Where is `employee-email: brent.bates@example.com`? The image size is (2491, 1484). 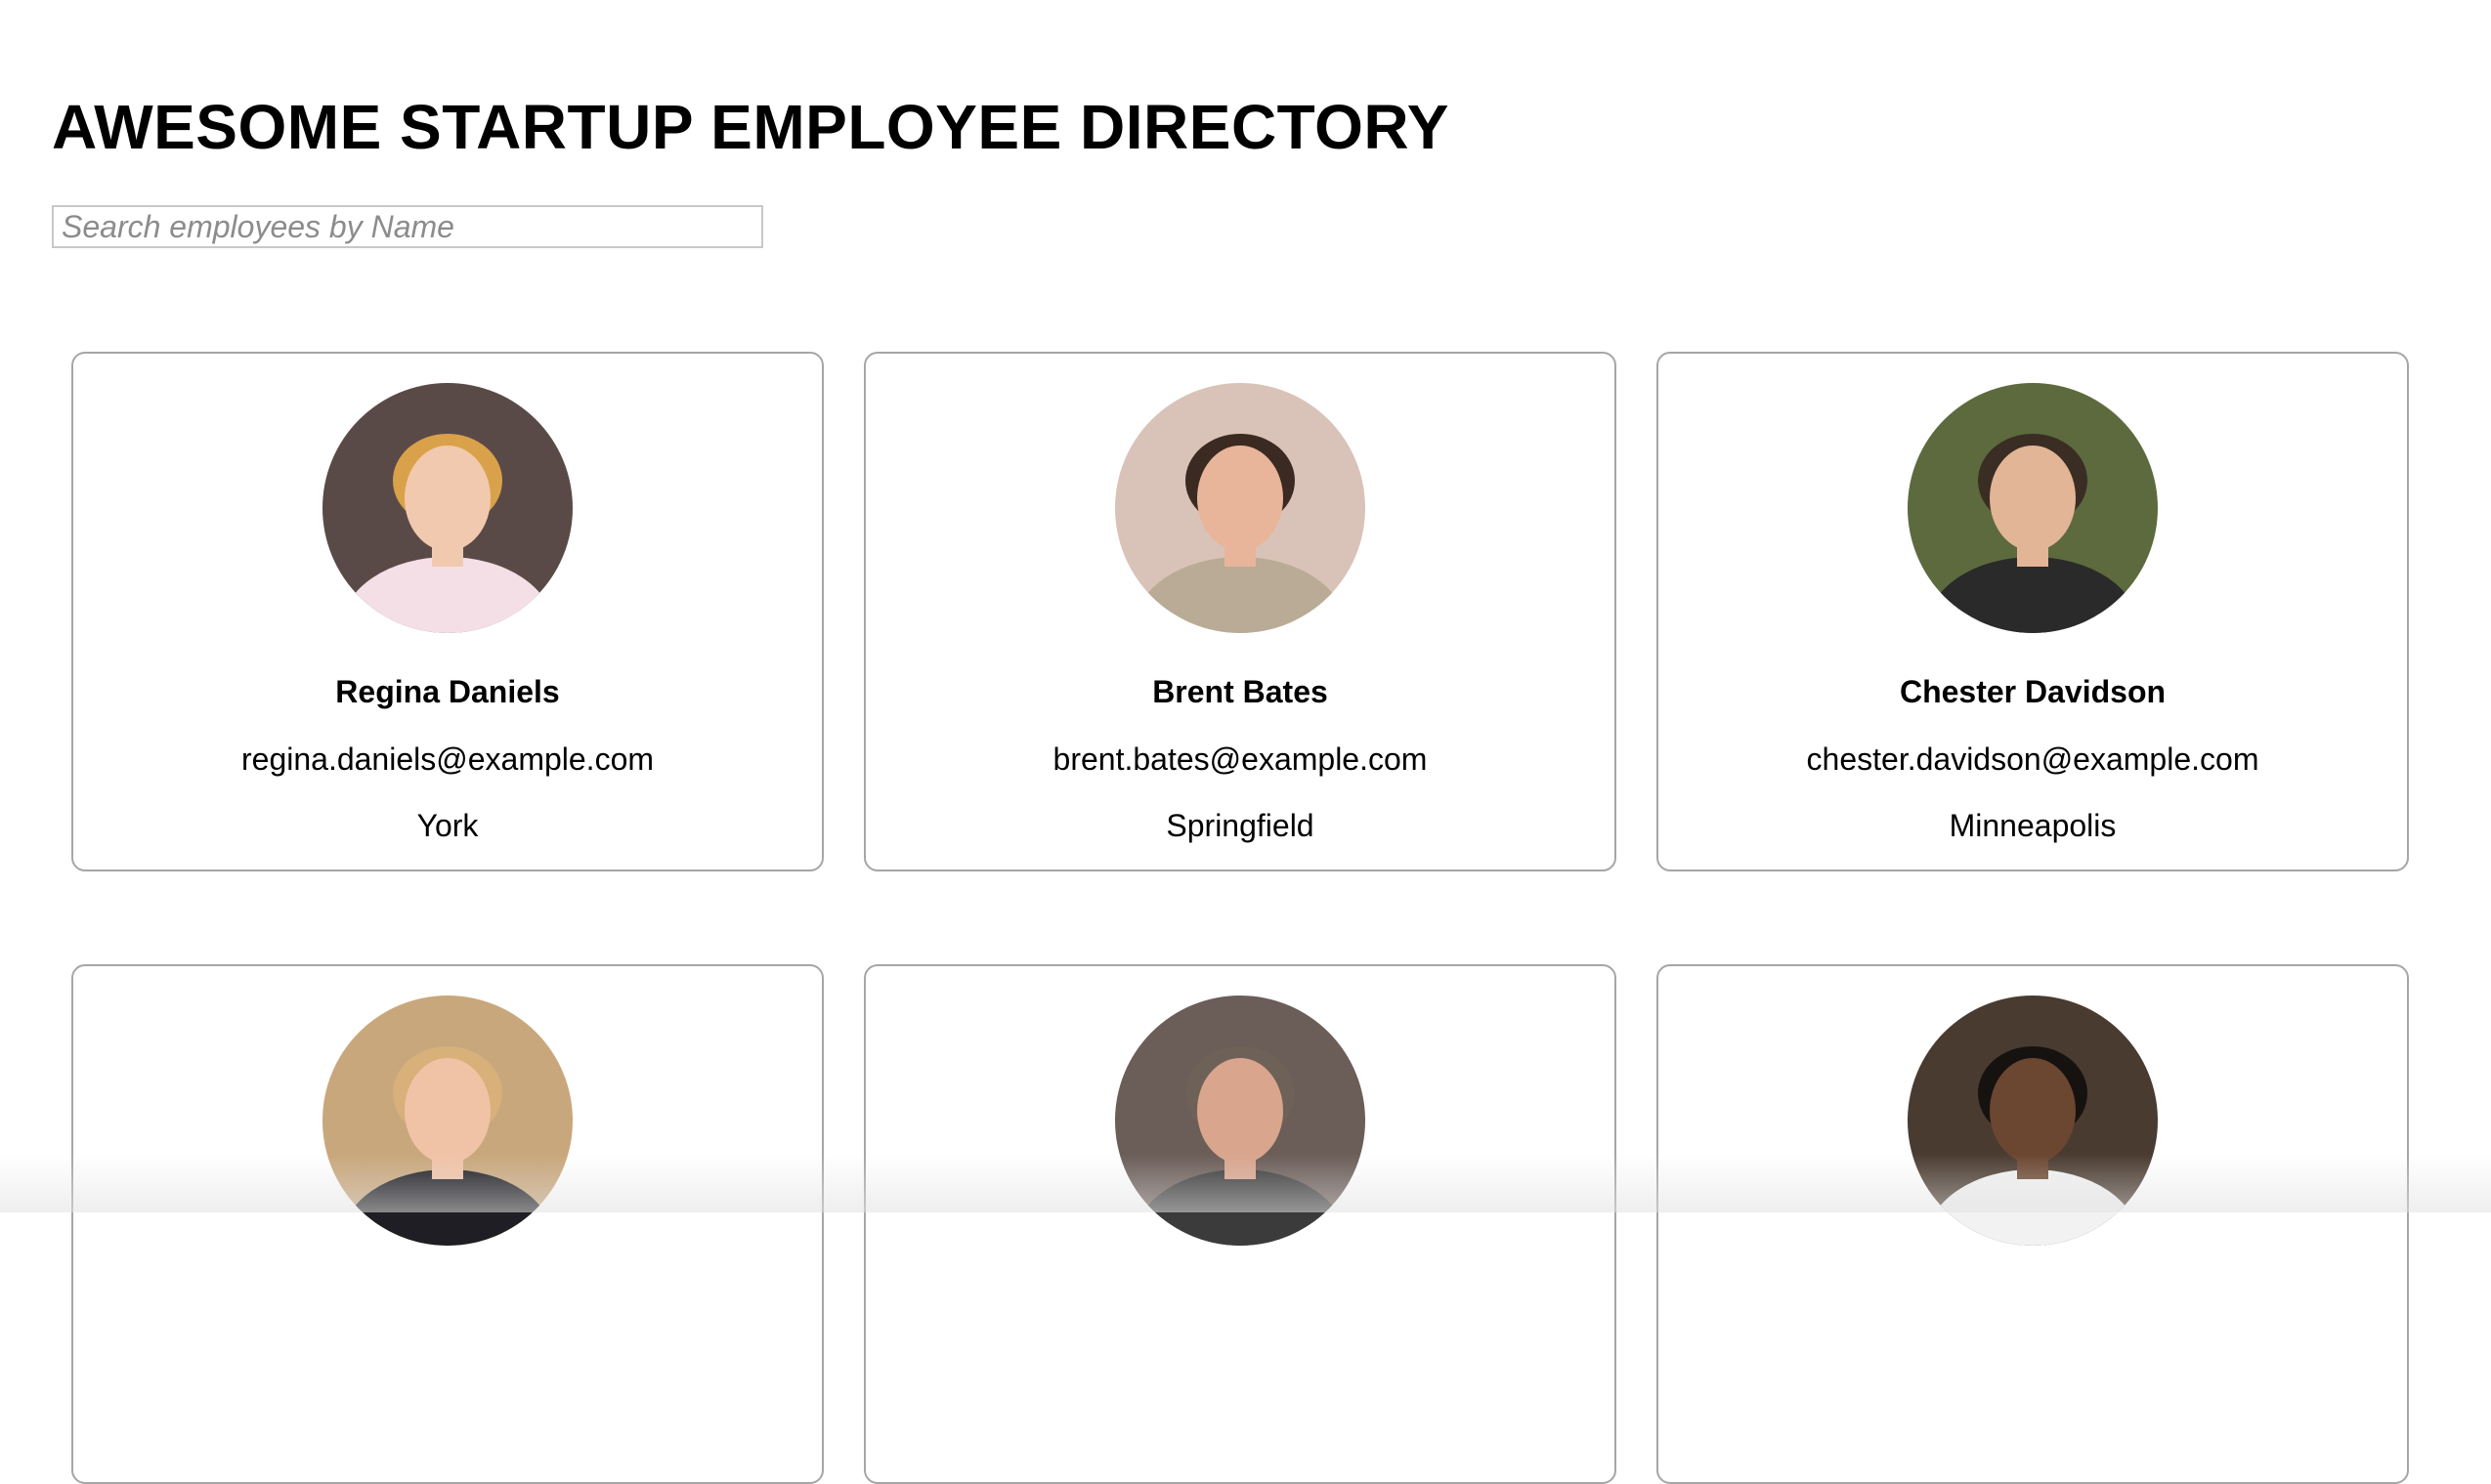
employee-email: brent.bates@example.com is located at coordinates (1240, 759).